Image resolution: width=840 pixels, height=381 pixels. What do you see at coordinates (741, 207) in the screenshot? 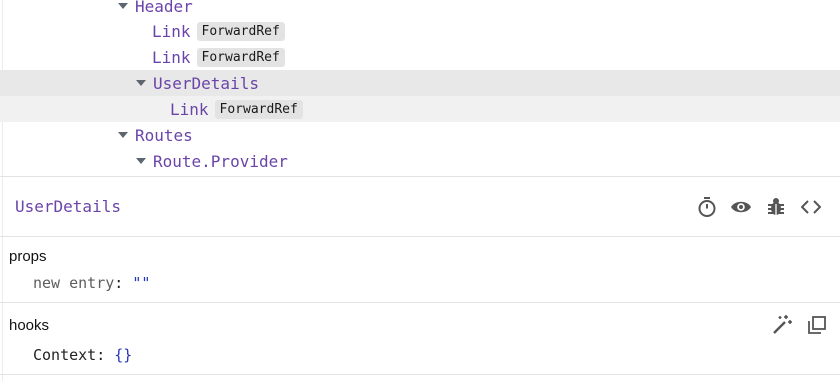
I see `eye-icon` at bounding box center [741, 207].